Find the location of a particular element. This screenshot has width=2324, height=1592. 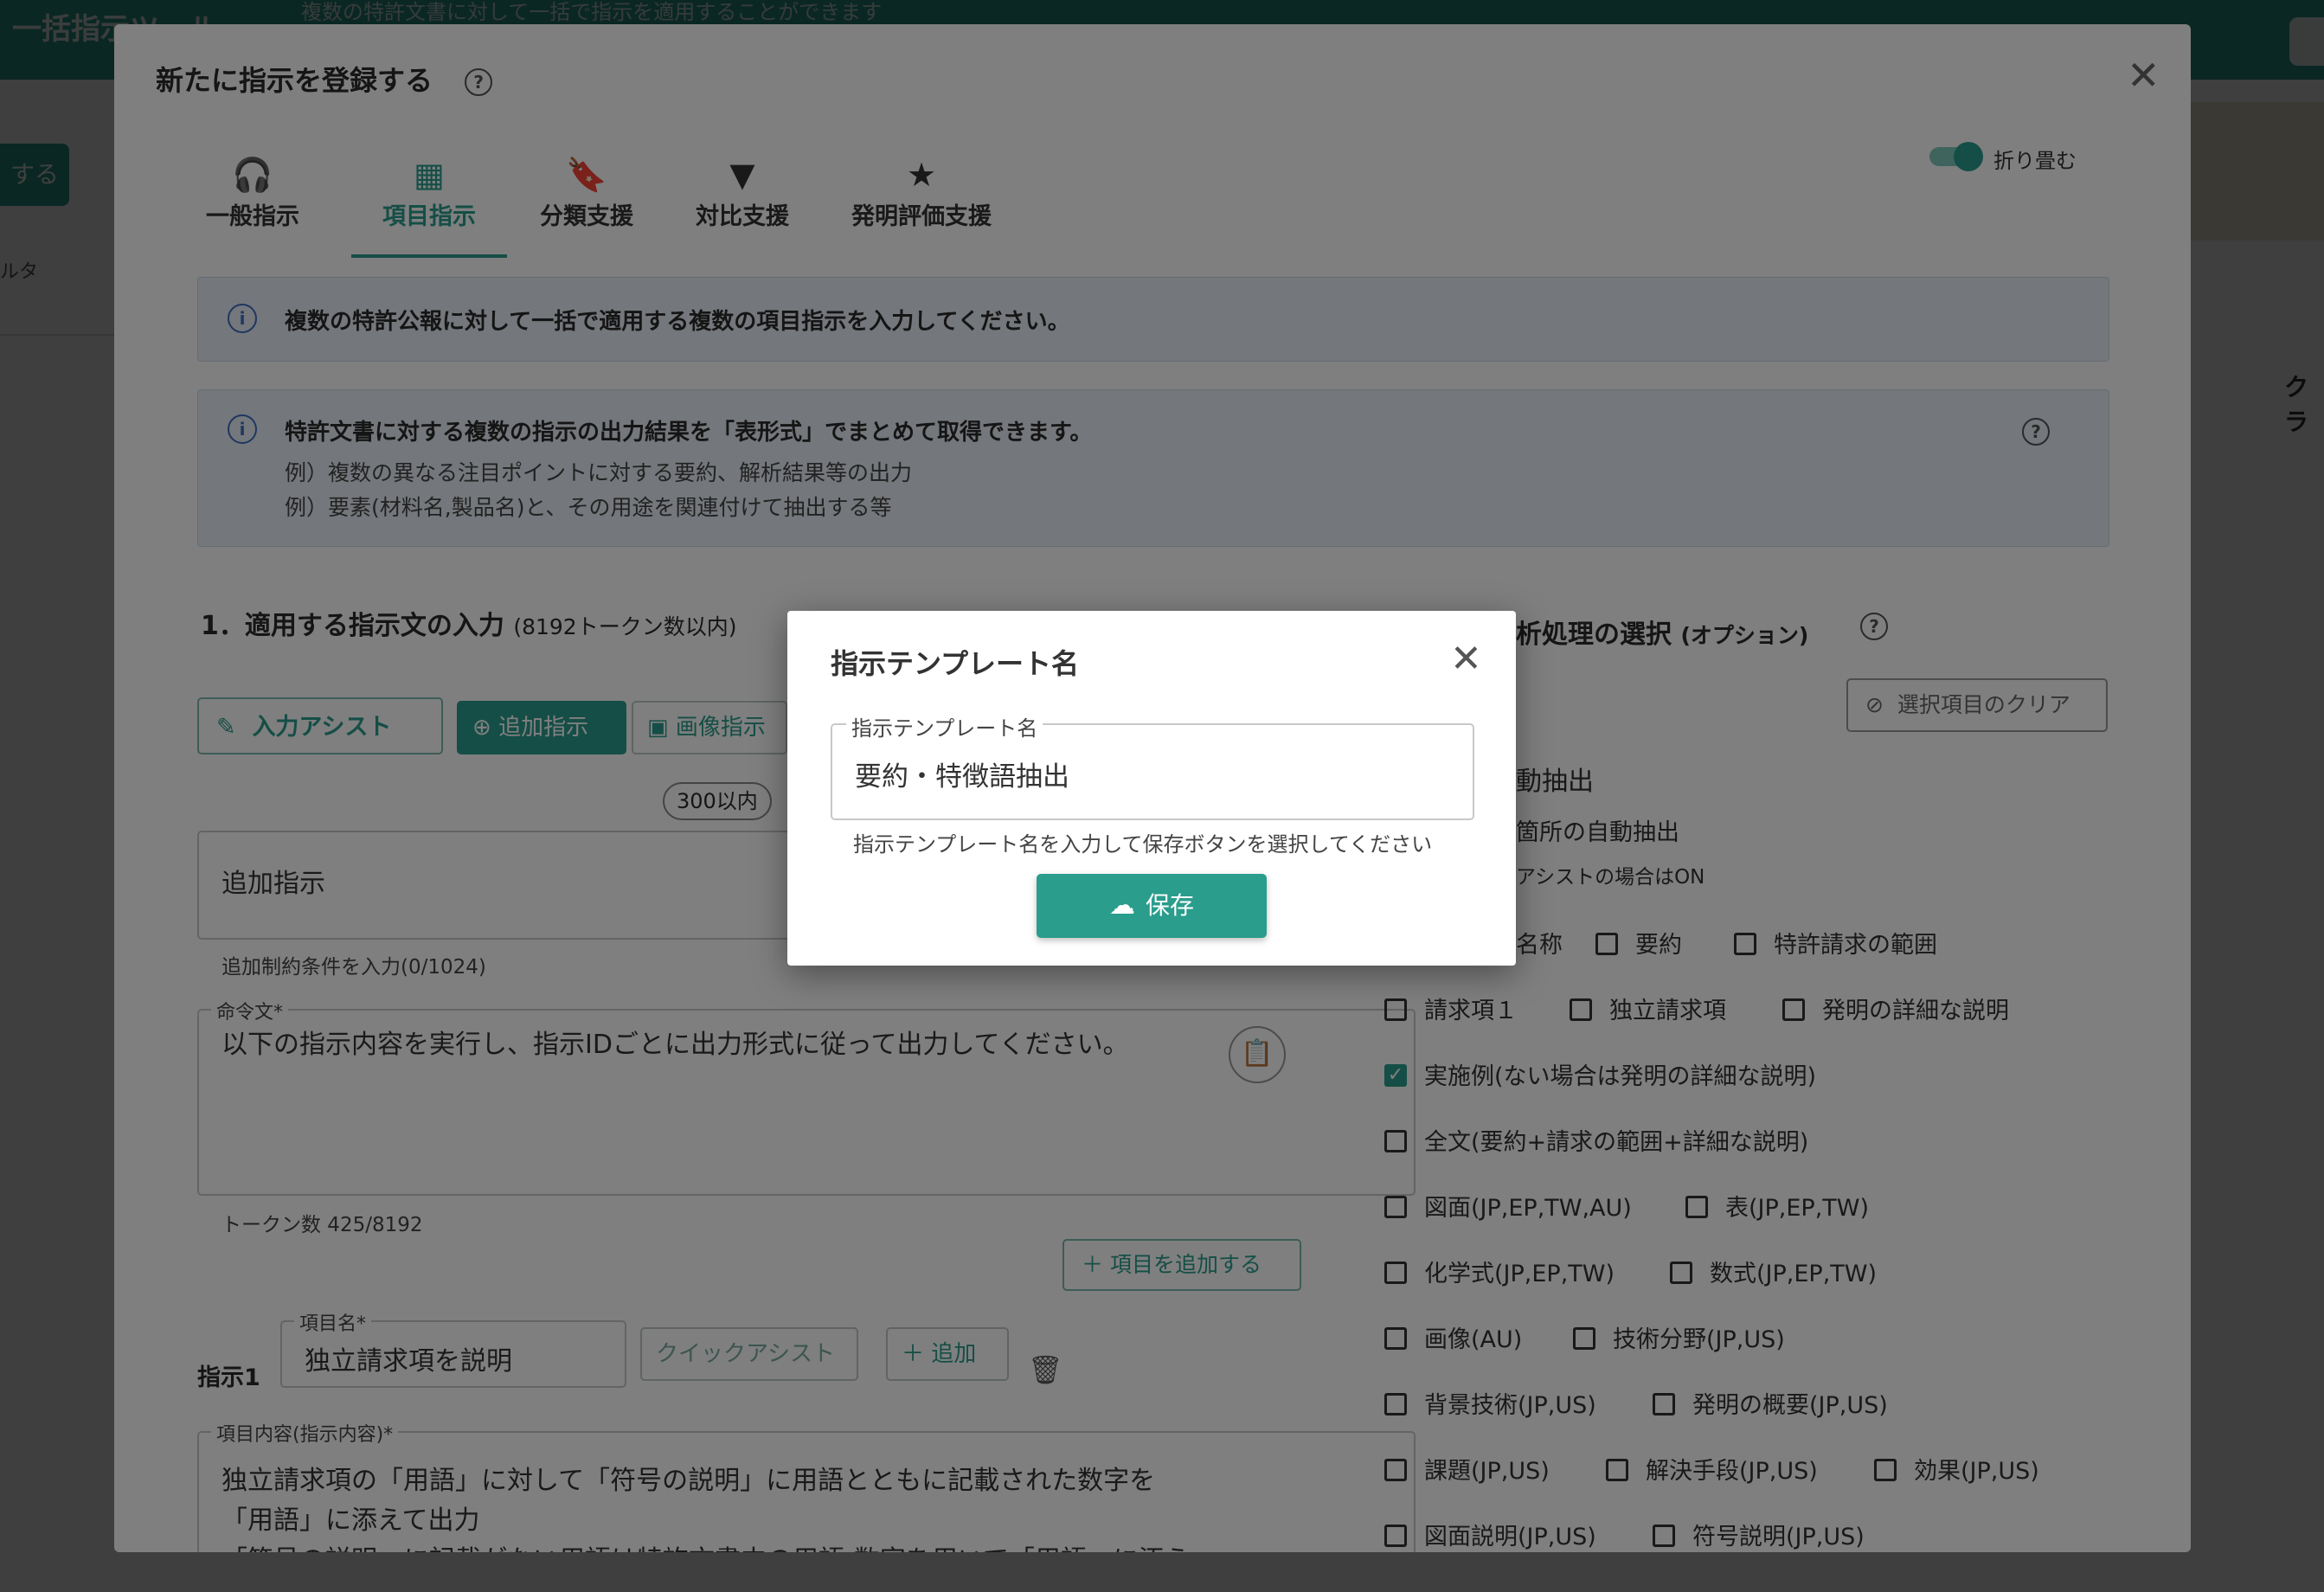

save-button: ☁ 保存 is located at coordinates (1152, 906).